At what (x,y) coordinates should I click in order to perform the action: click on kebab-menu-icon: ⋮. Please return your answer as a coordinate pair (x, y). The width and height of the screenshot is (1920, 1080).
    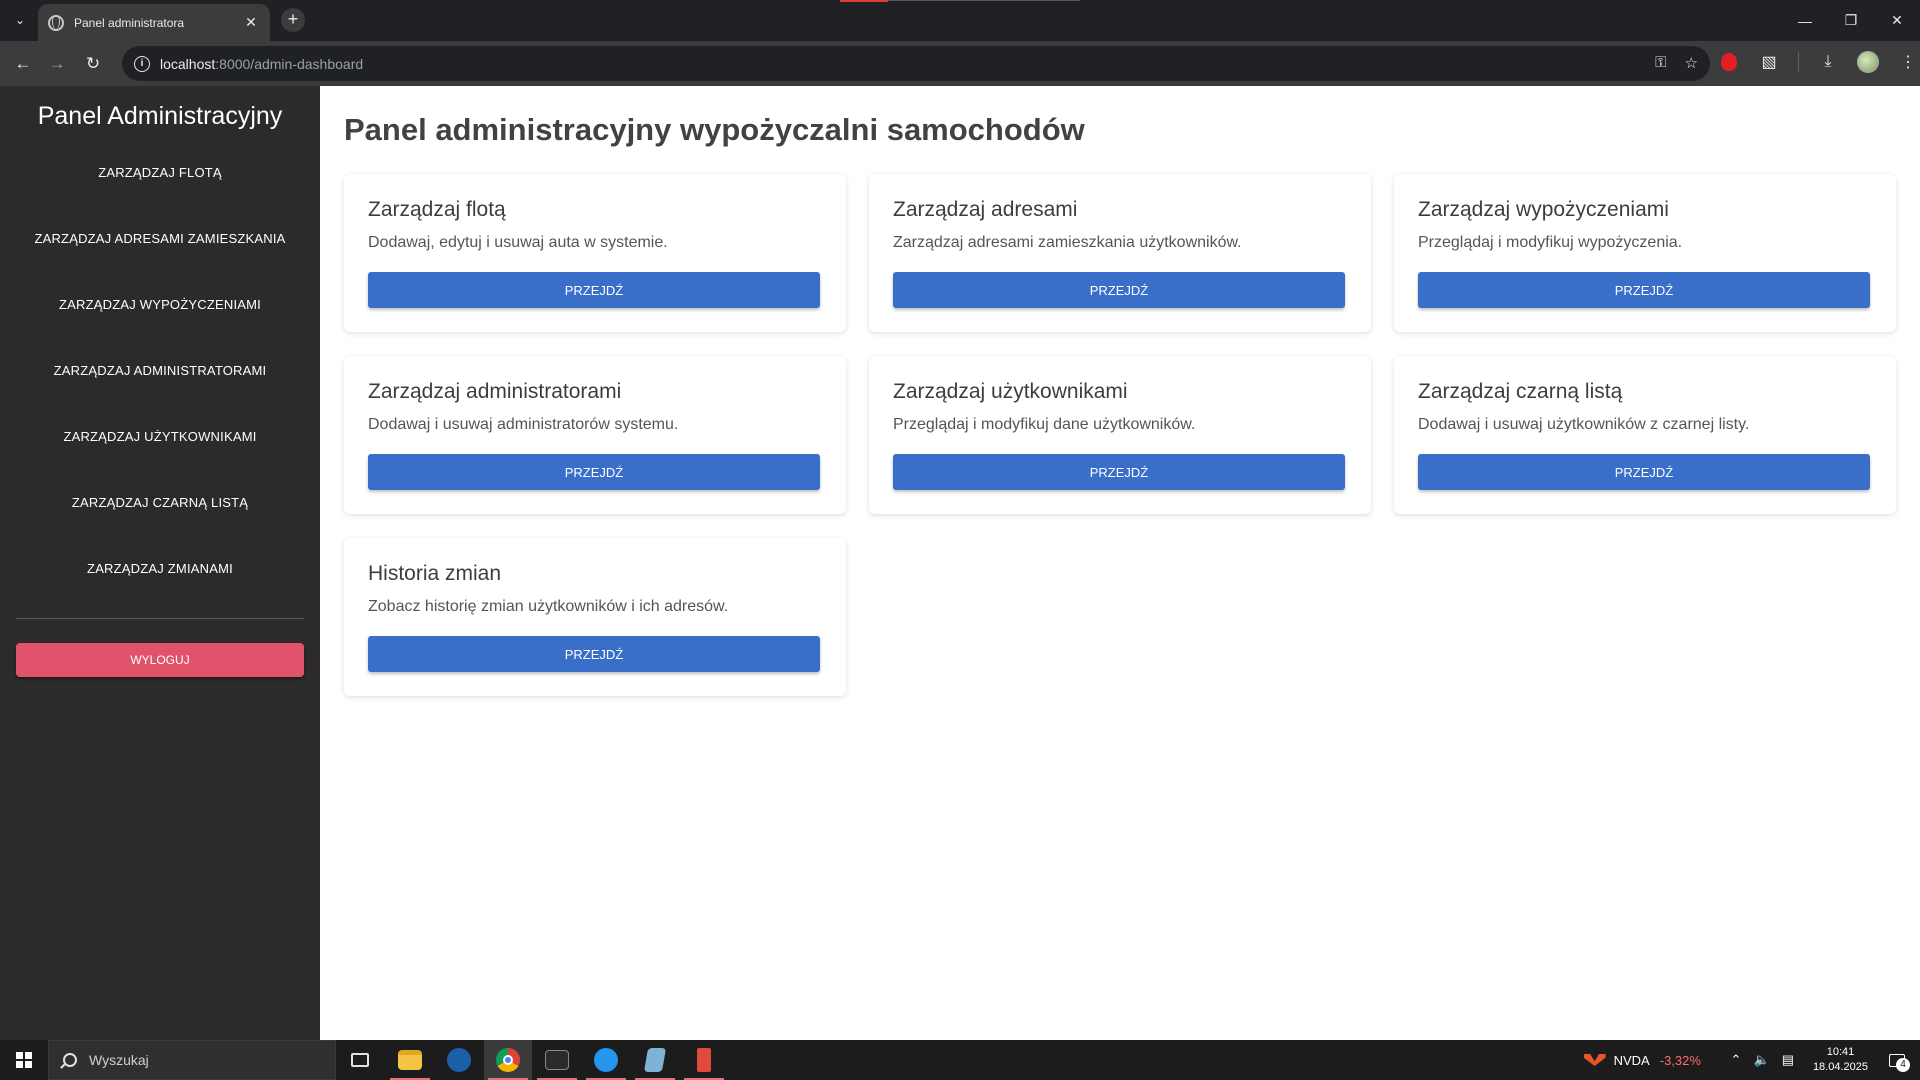
    Looking at the image, I should click on (1908, 62).